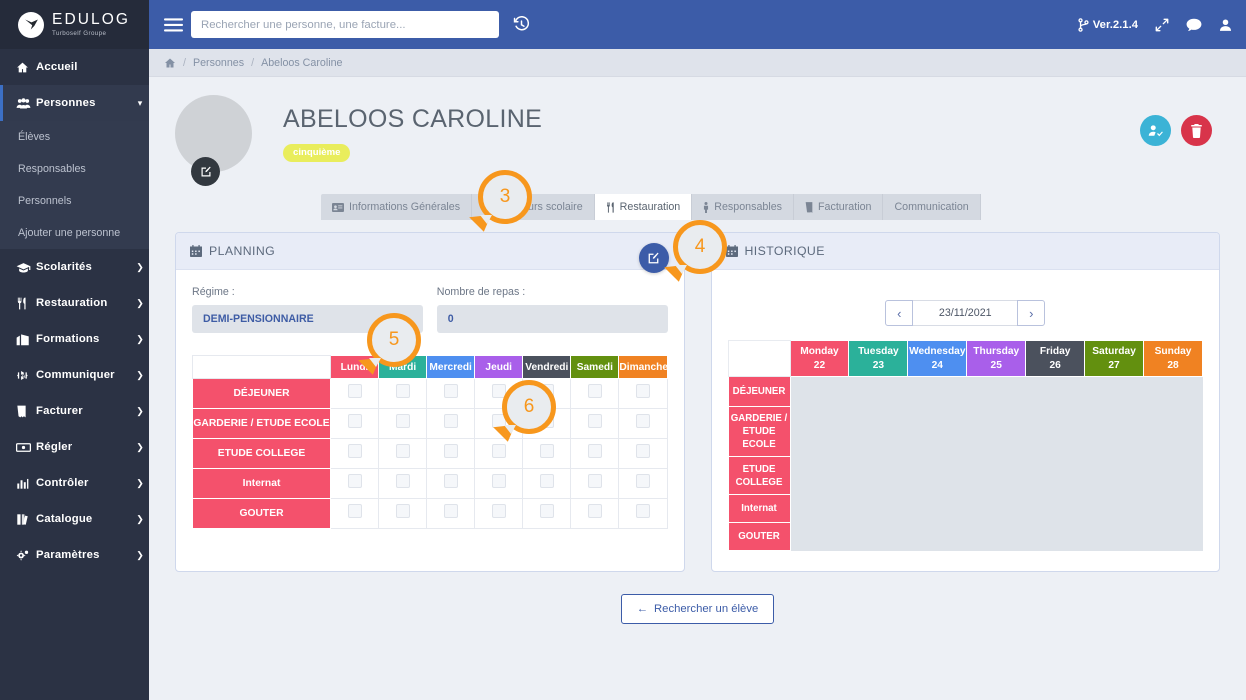  I want to click on tab-responsables: Responsables, so click(743, 207).